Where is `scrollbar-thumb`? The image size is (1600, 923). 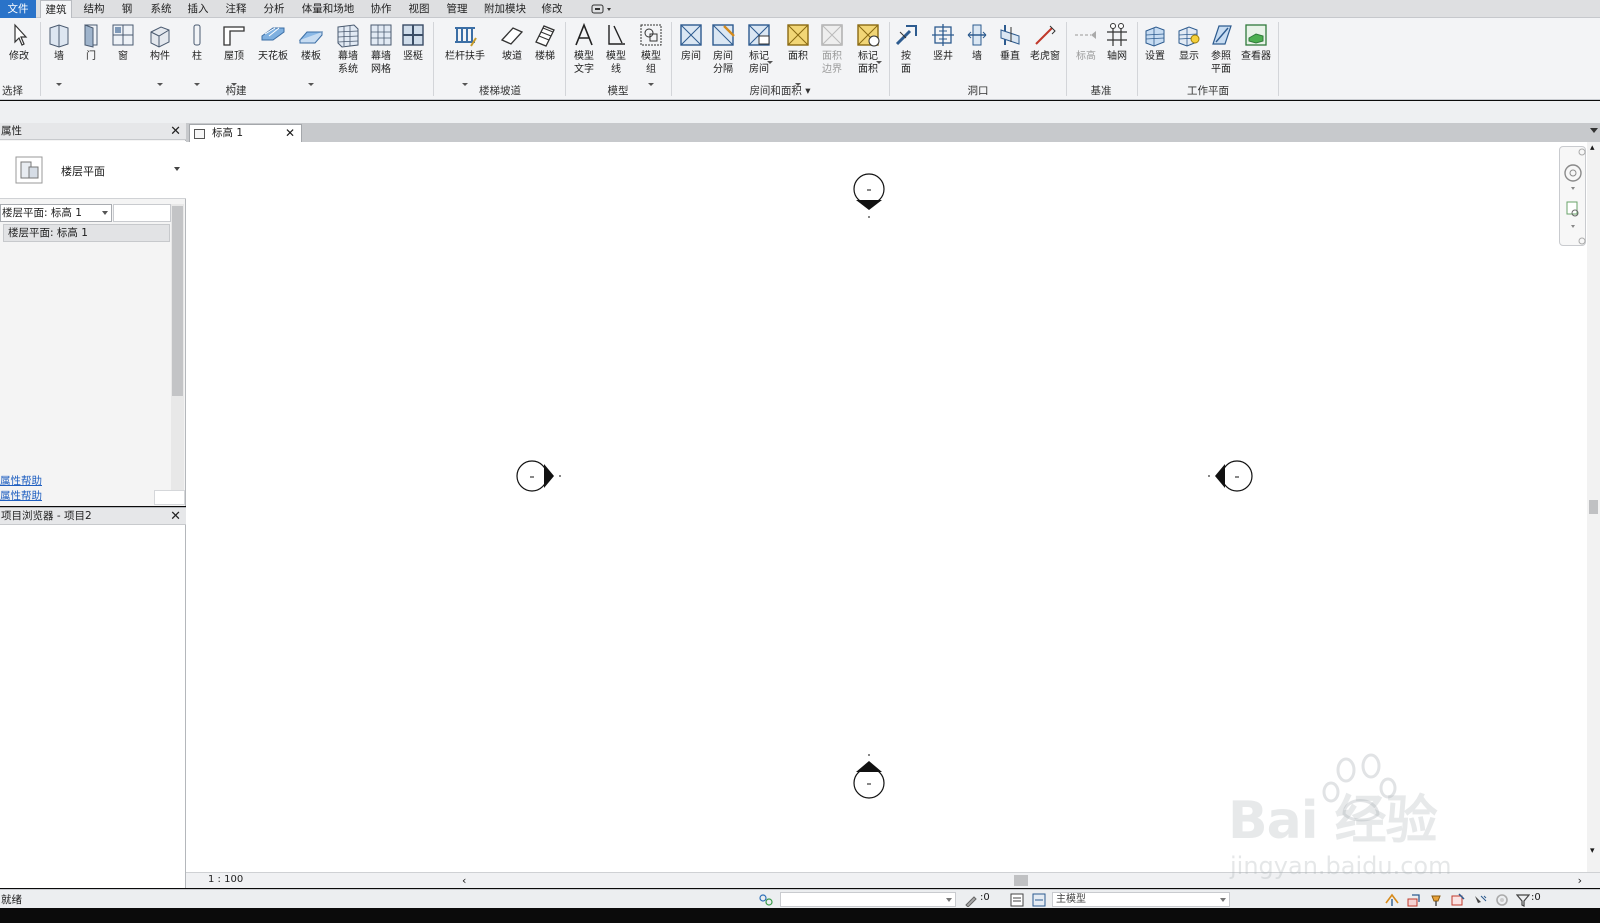
scrollbar-thumb is located at coordinates (177, 301).